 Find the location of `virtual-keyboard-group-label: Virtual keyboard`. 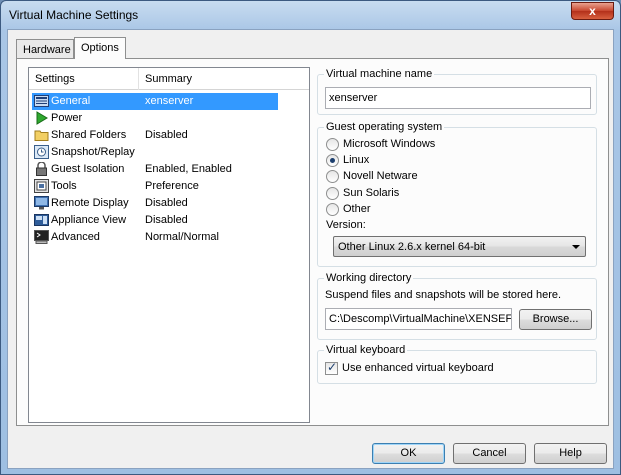

virtual-keyboard-group-label: Virtual keyboard is located at coordinates (366, 350).